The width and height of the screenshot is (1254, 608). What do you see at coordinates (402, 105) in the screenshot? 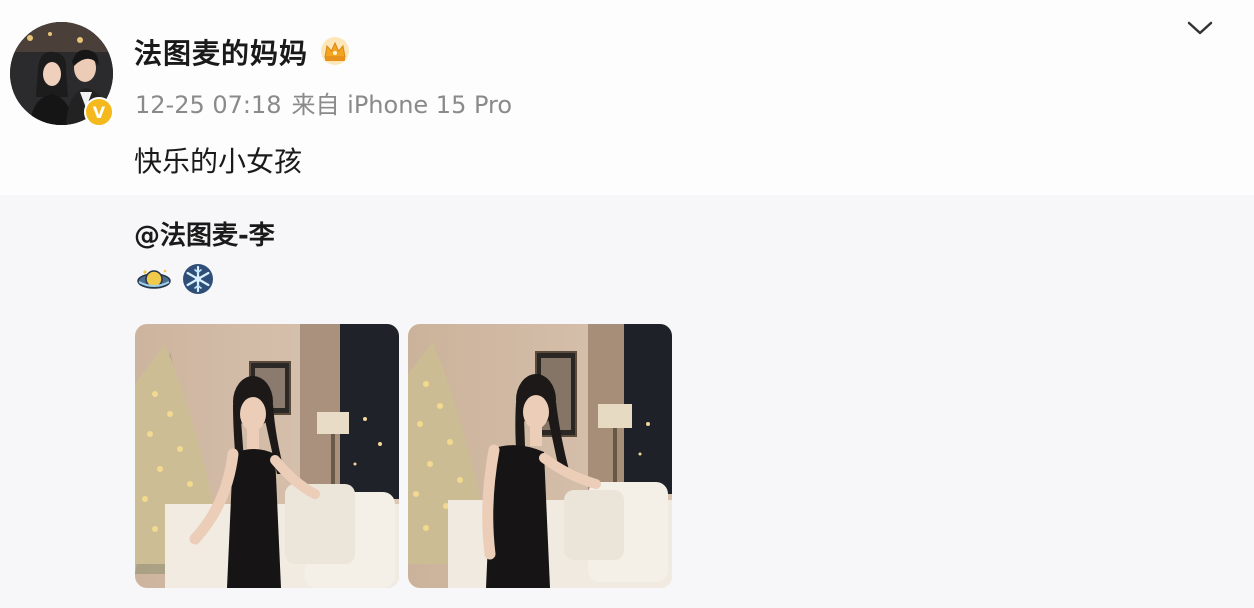
I see `post-source: 来自 iPhone 15 Pro` at bounding box center [402, 105].